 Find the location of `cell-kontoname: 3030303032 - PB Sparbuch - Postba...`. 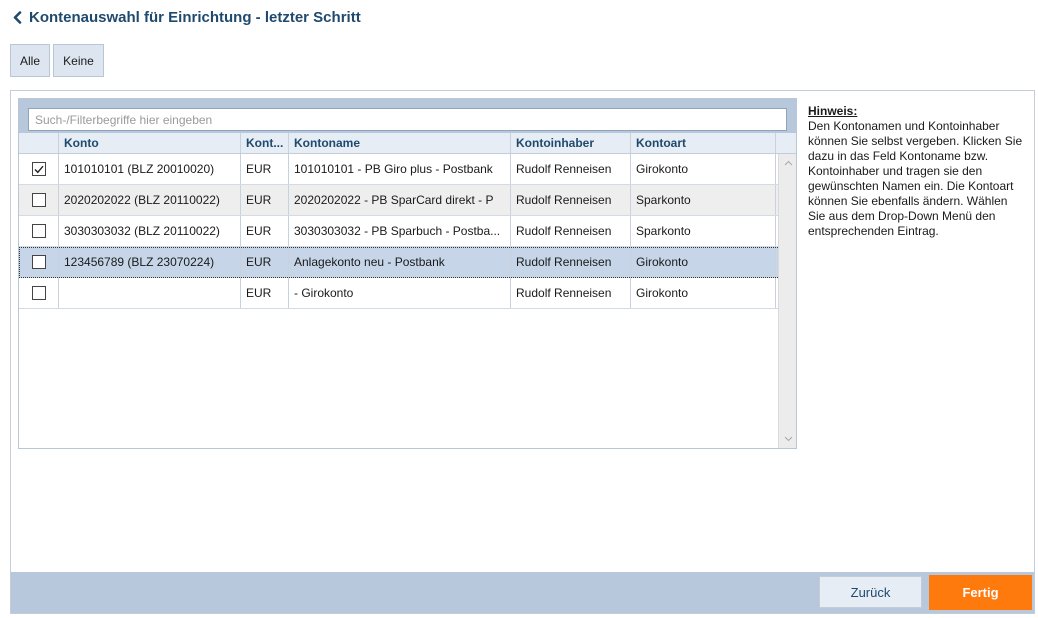

cell-kontoname: 3030303032 - PB Sparbuch - Postba... is located at coordinates (400, 231).